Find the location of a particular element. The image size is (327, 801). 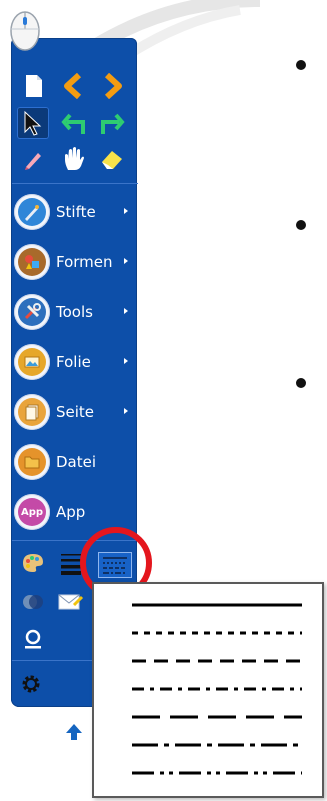

eraser-icon is located at coordinates (112, 160).